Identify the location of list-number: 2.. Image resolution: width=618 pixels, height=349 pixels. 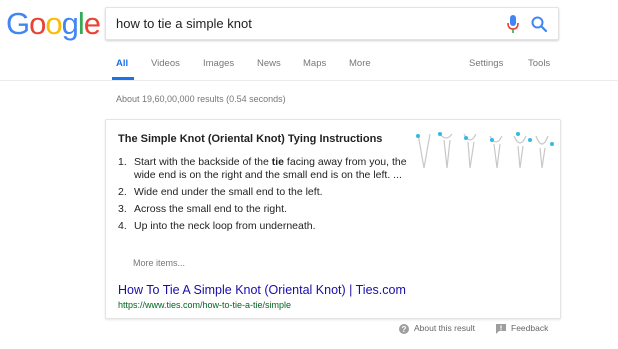
(122, 192).